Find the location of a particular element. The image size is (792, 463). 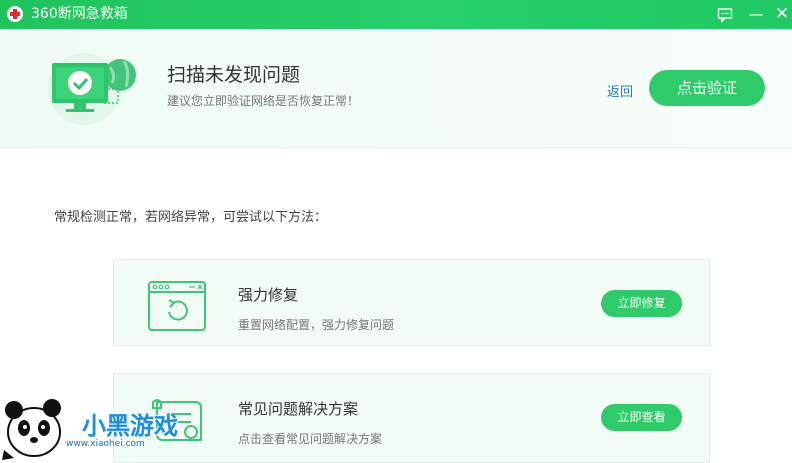

card-title: 强力修复 is located at coordinates (268, 295).